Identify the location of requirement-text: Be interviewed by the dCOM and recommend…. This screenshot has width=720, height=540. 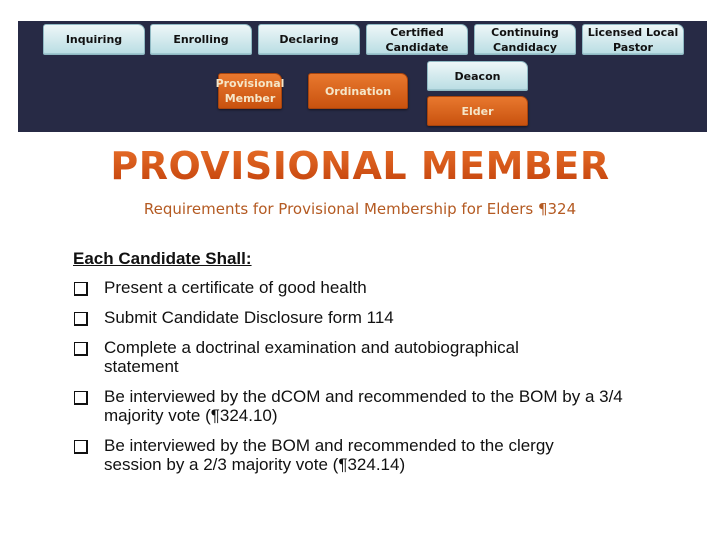
(363, 406).